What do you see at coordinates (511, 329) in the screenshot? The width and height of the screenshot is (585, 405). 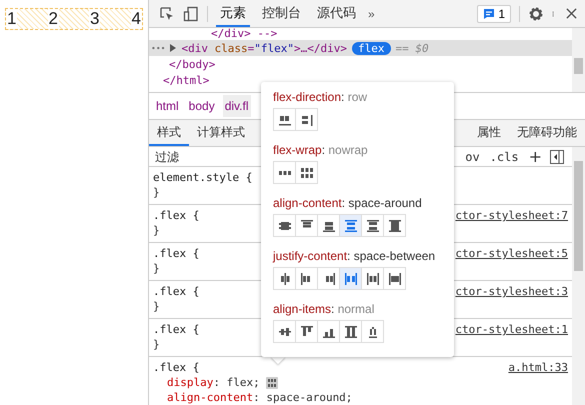 I see `source-link: ctor-stylesheet:1` at bounding box center [511, 329].